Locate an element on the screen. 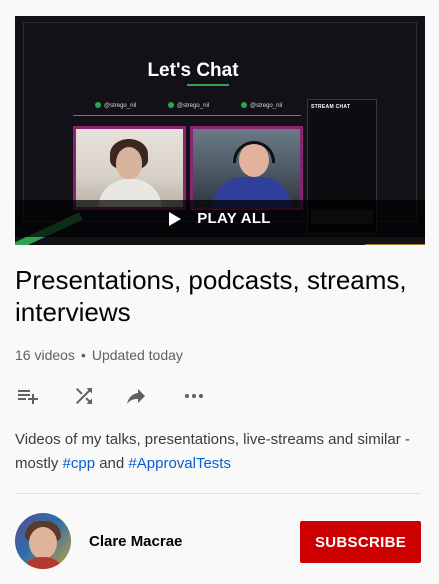  avatar-shirt is located at coordinates (43, 563).